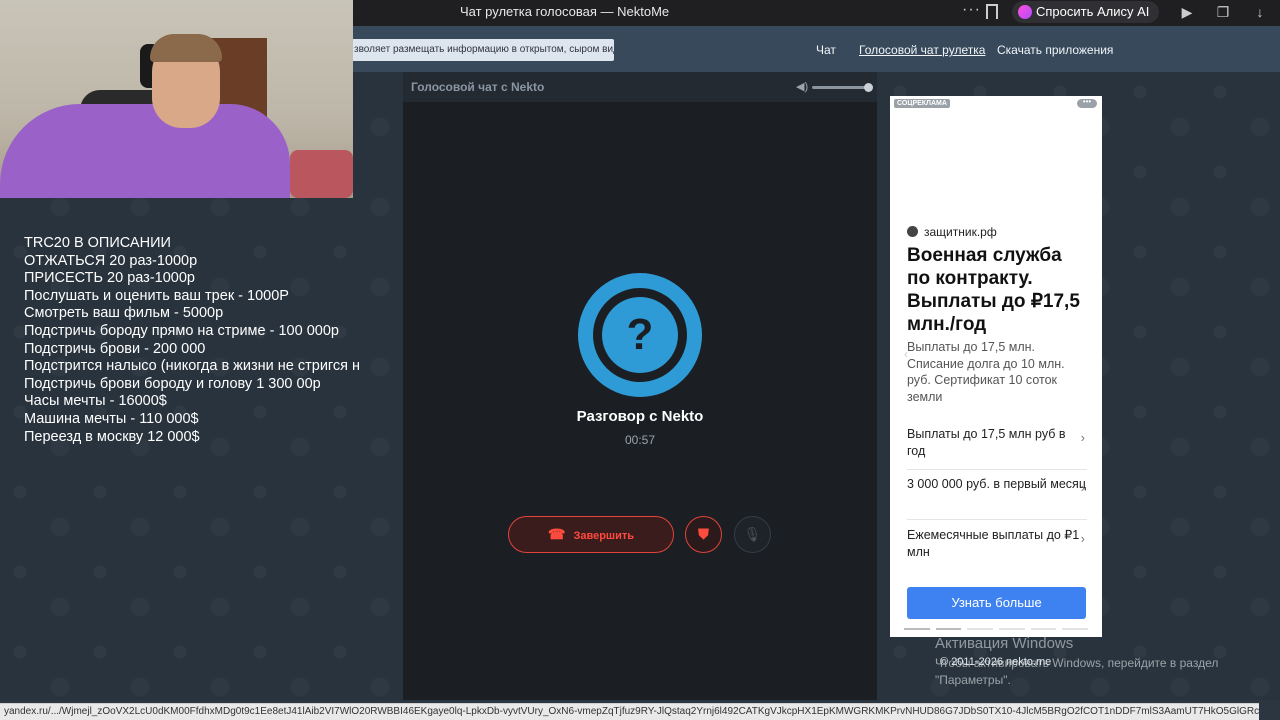 Image resolution: width=1280 pixels, height=720 pixels. I want to click on ad-offer-row: Выплаты до 17,5 млн руб в год ›, so click(997, 445).